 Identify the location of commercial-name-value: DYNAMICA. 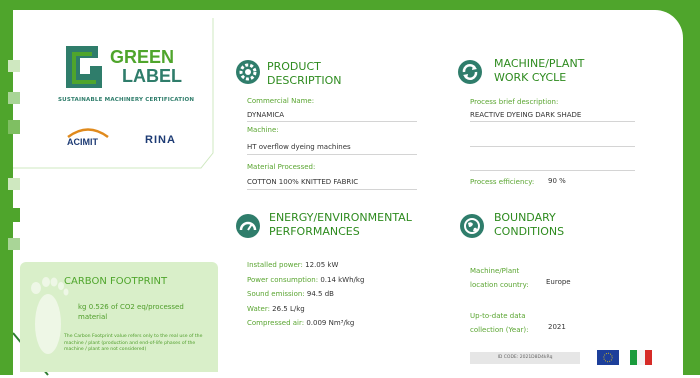
(266, 115).